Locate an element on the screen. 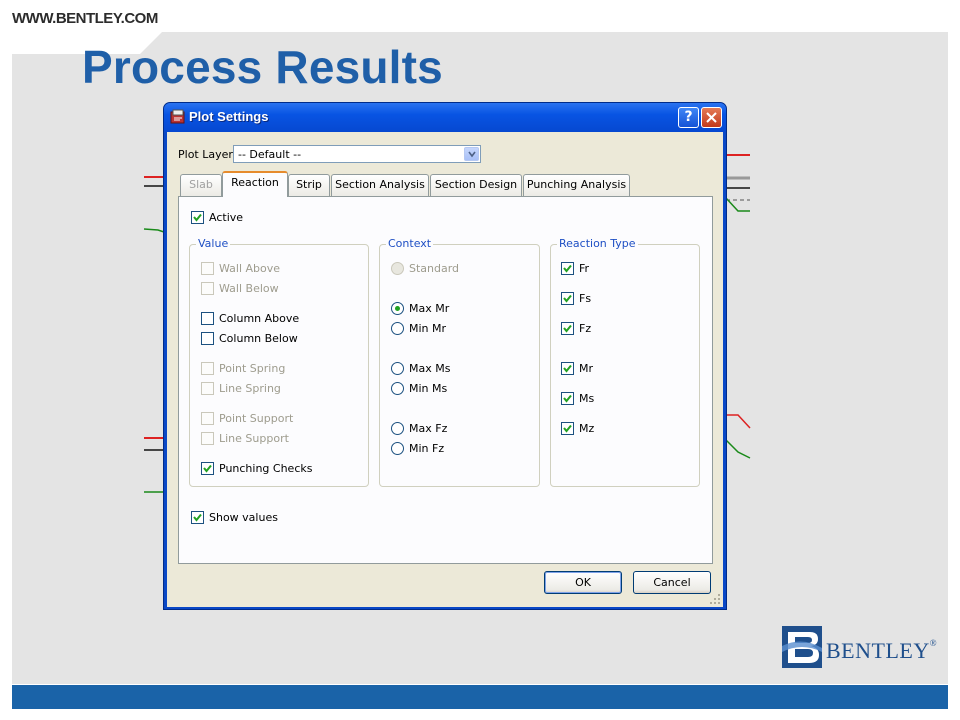  reaction-type-group-title: Reaction Type is located at coordinates (597, 243).